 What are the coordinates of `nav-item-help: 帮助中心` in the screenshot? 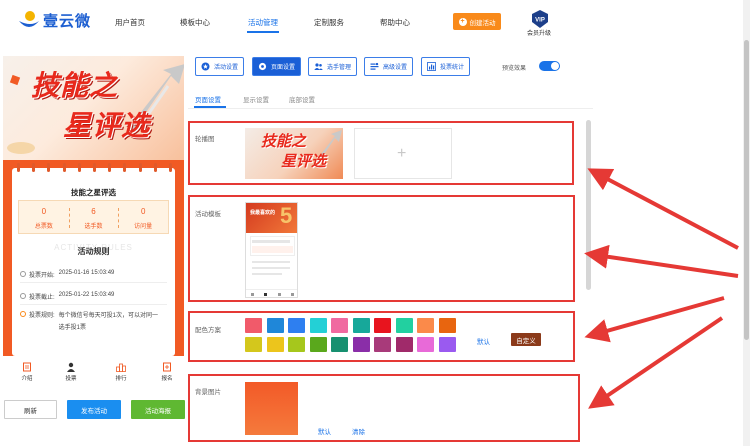 It's located at (395, 22).